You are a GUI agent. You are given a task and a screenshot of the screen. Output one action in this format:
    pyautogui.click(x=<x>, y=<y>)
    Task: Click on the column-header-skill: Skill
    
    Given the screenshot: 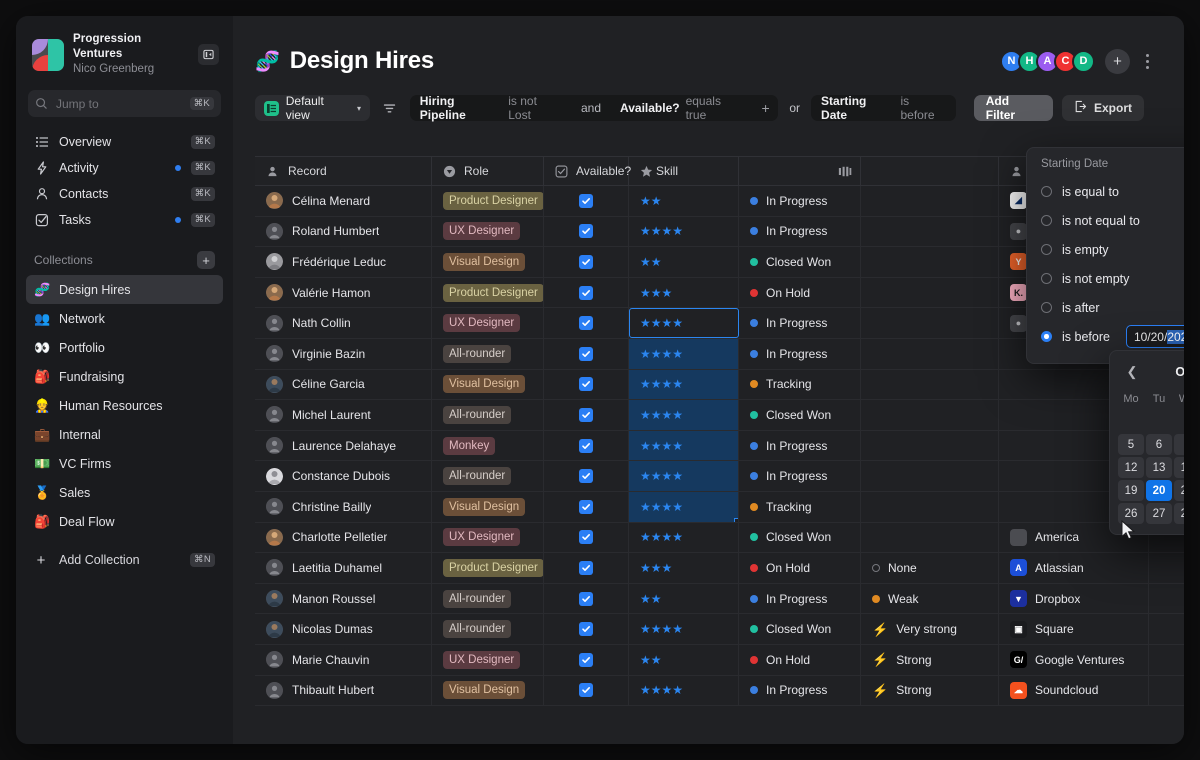 What is the action you would take?
    pyautogui.click(x=684, y=171)
    